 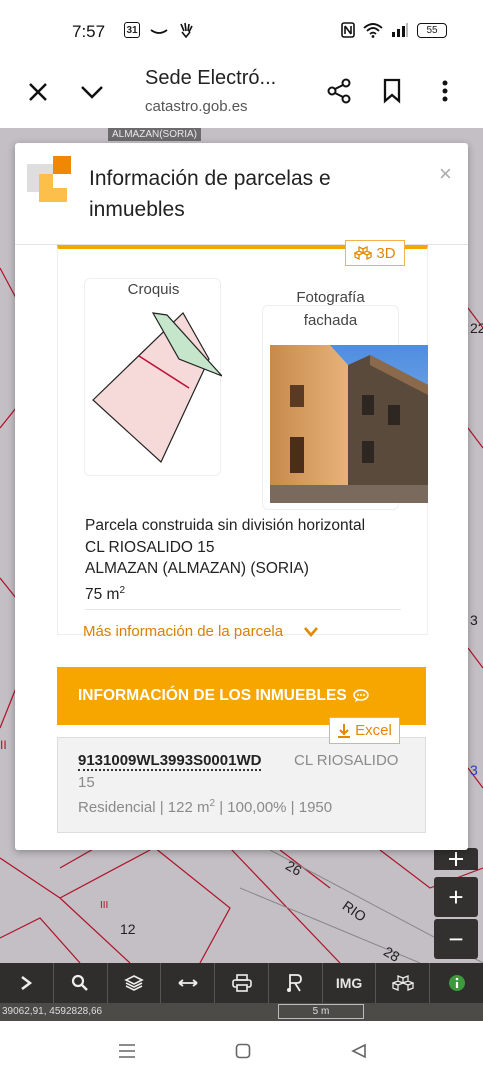 What do you see at coordinates (344, 730) in the screenshot?
I see `download-icon` at bounding box center [344, 730].